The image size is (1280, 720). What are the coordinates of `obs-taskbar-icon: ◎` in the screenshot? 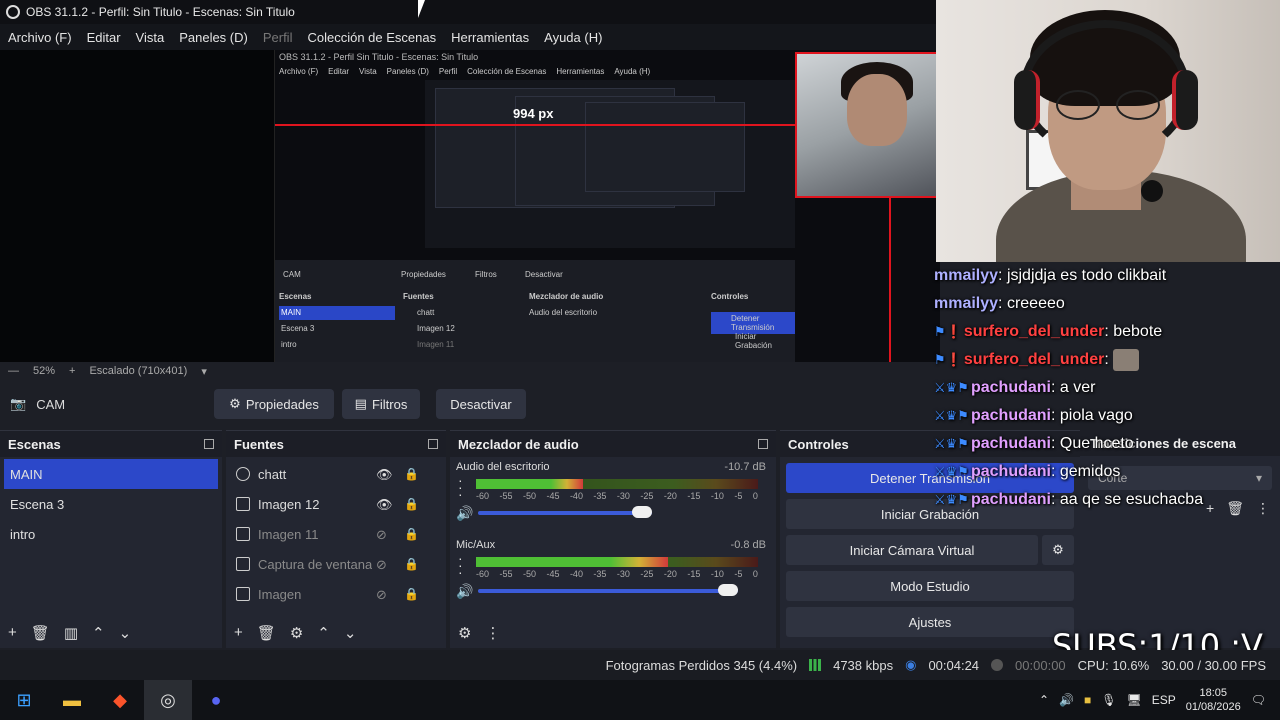 It's located at (168, 700).